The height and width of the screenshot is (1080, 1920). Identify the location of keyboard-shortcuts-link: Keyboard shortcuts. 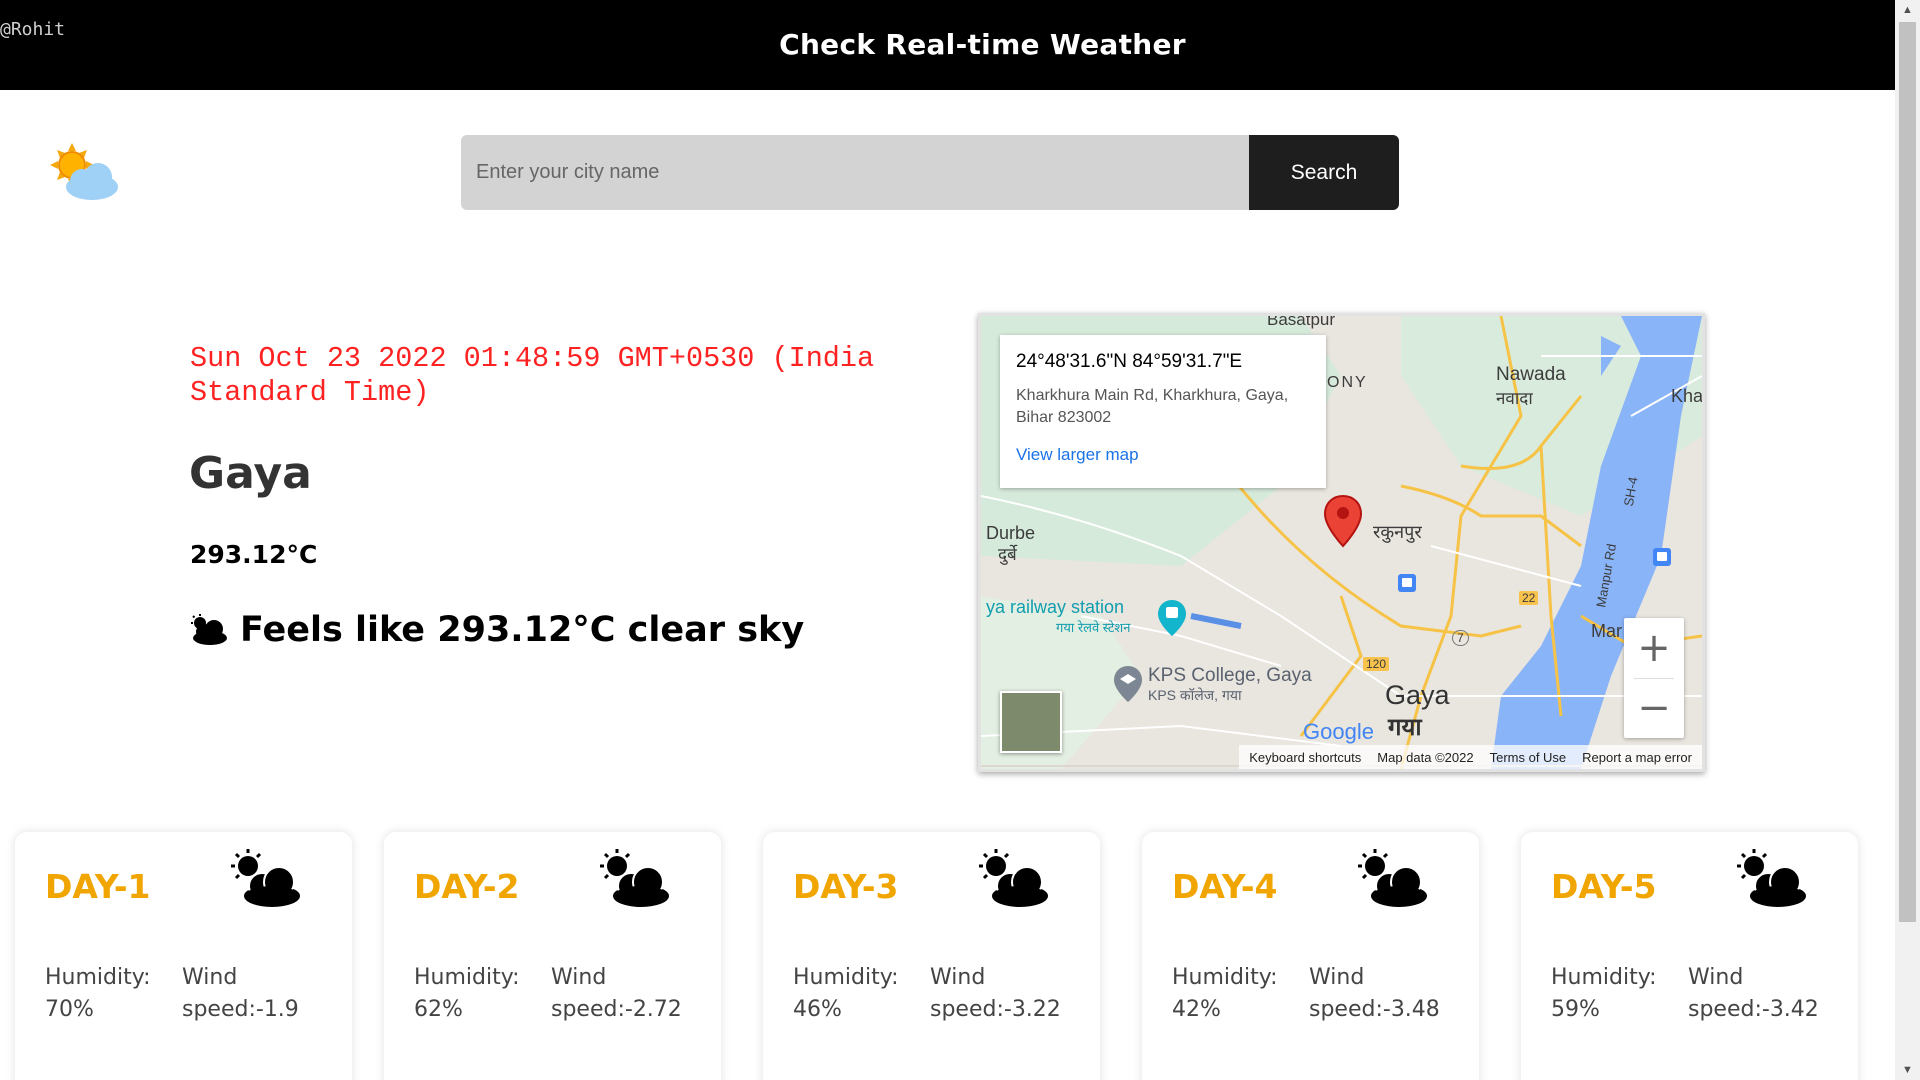
(1305, 757).